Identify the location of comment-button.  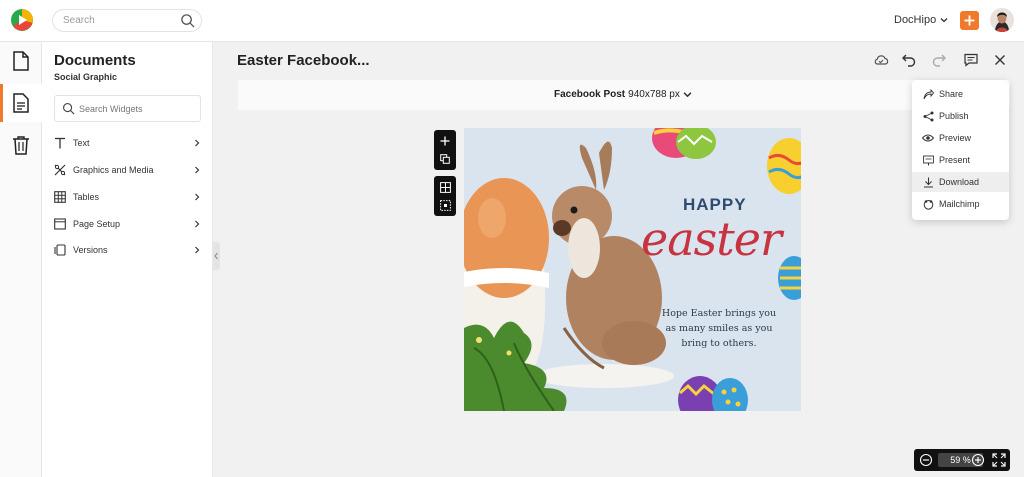
(971, 60).